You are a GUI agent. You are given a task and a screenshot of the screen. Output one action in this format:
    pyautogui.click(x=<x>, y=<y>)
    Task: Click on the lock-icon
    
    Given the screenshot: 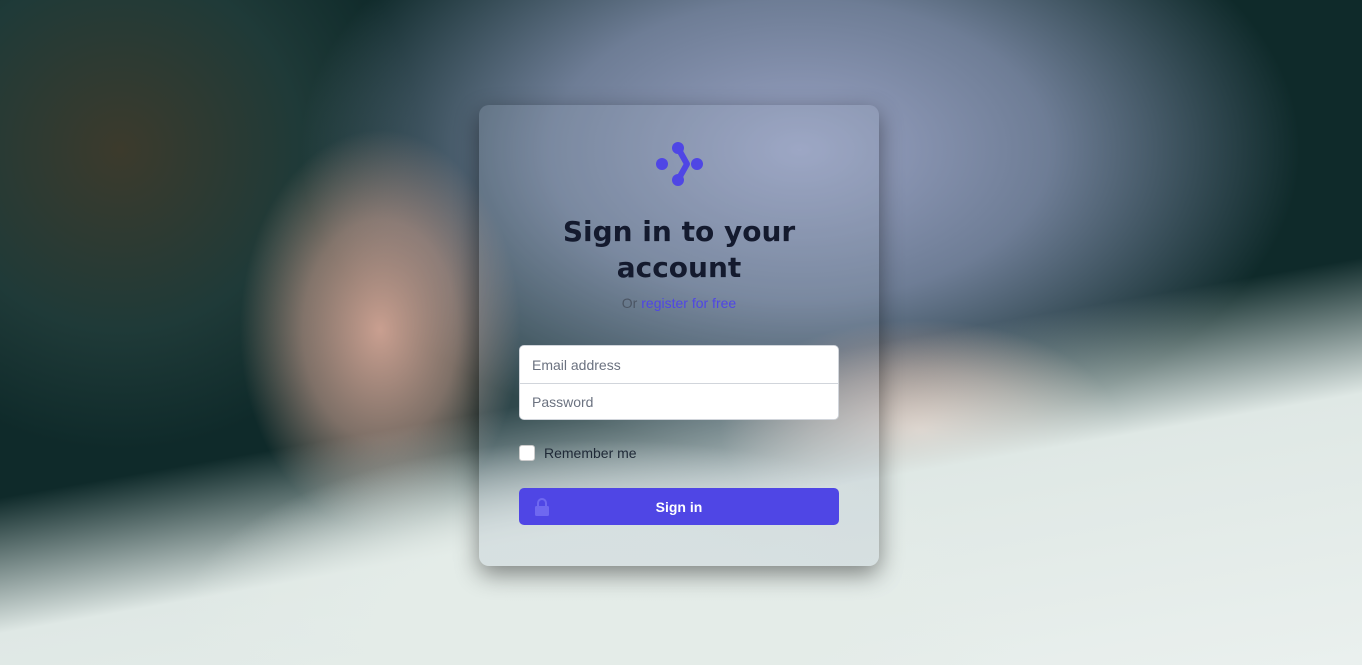 What is the action you would take?
    pyautogui.click(x=542, y=507)
    